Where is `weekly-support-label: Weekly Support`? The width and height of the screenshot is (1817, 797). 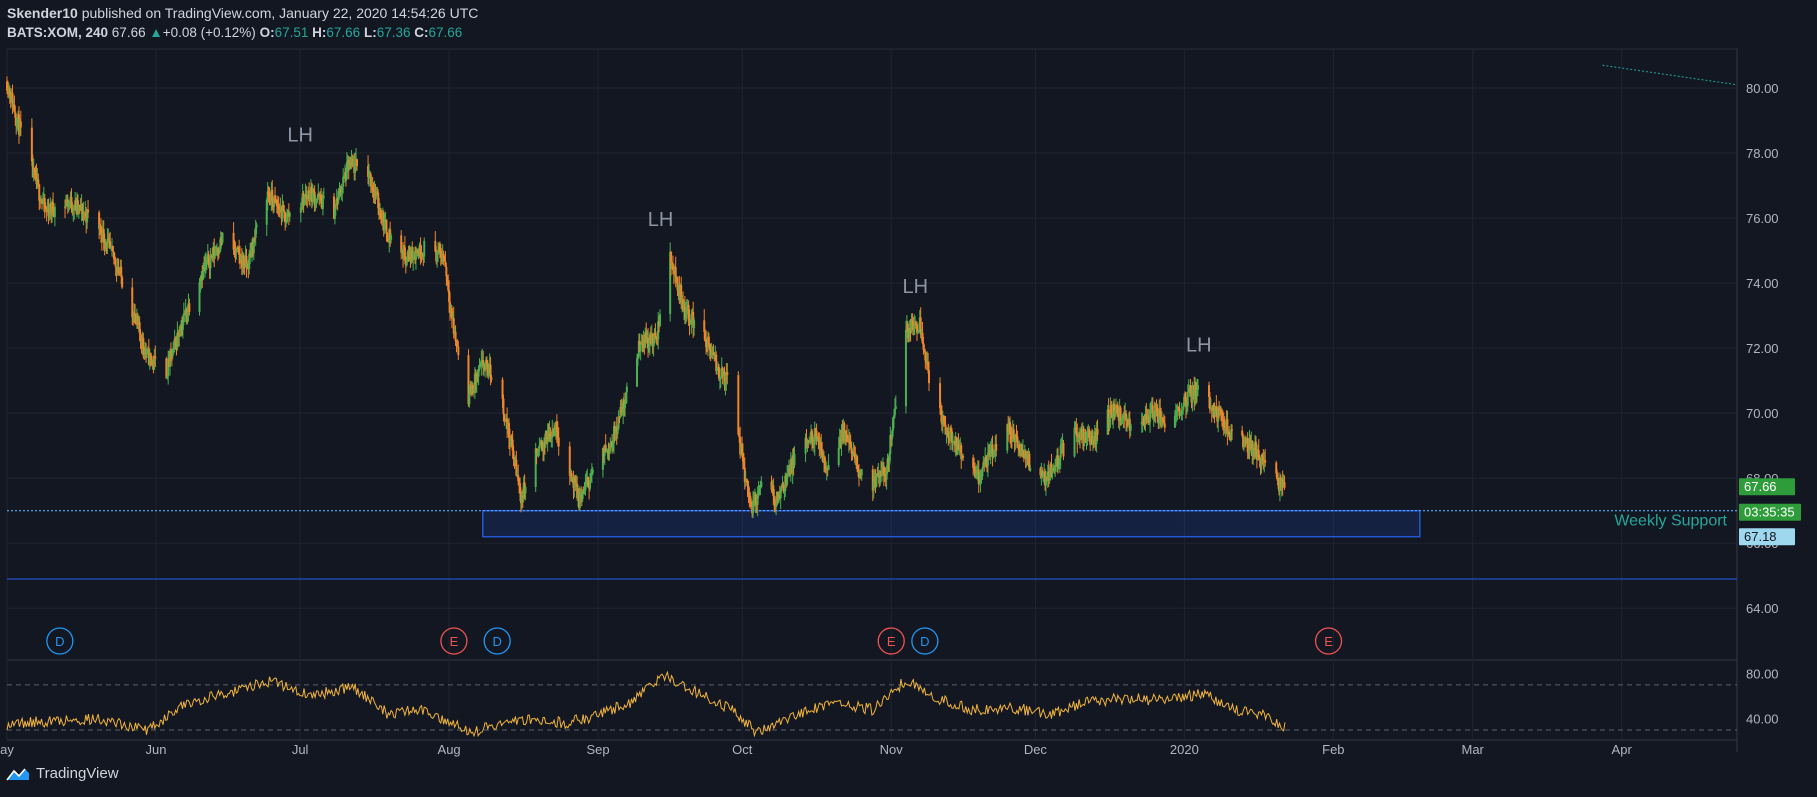 weekly-support-label: Weekly Support is located at coordinates (1670, 521).